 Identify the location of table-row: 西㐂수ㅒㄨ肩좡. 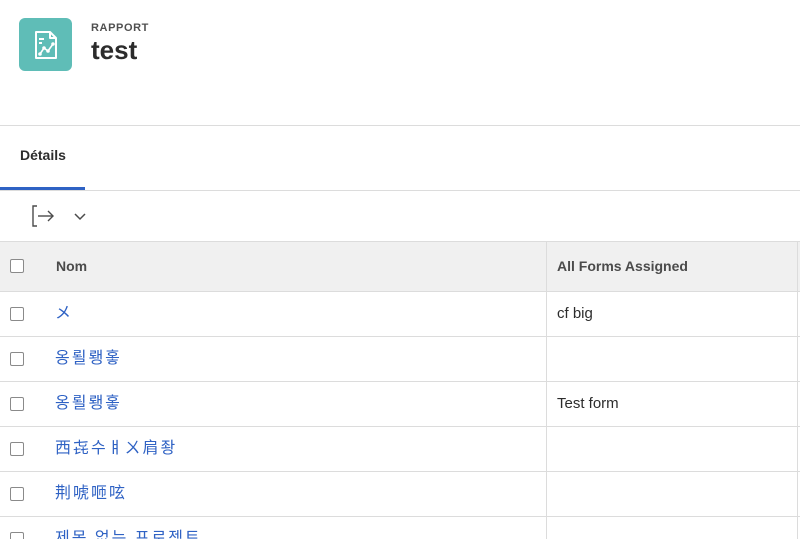
(400, 449).